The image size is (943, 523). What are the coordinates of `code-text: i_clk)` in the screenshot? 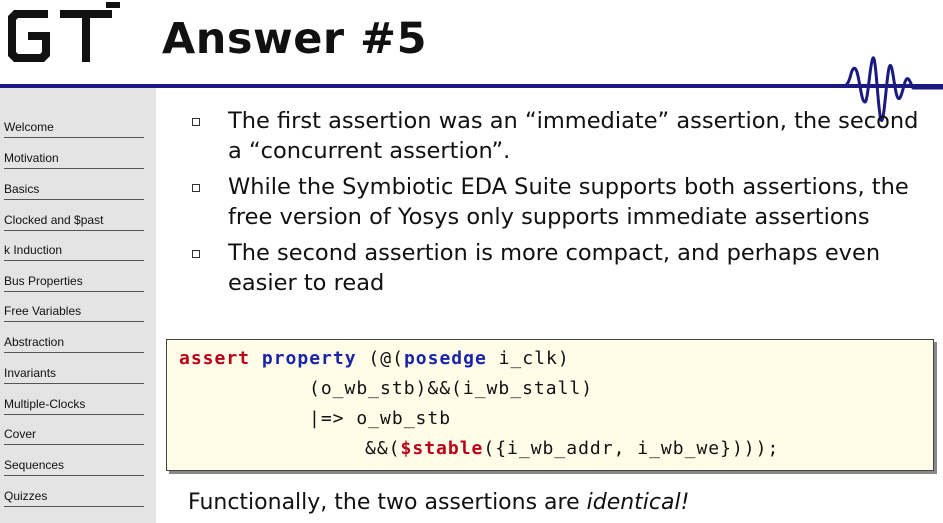 It's located at (528, 358).